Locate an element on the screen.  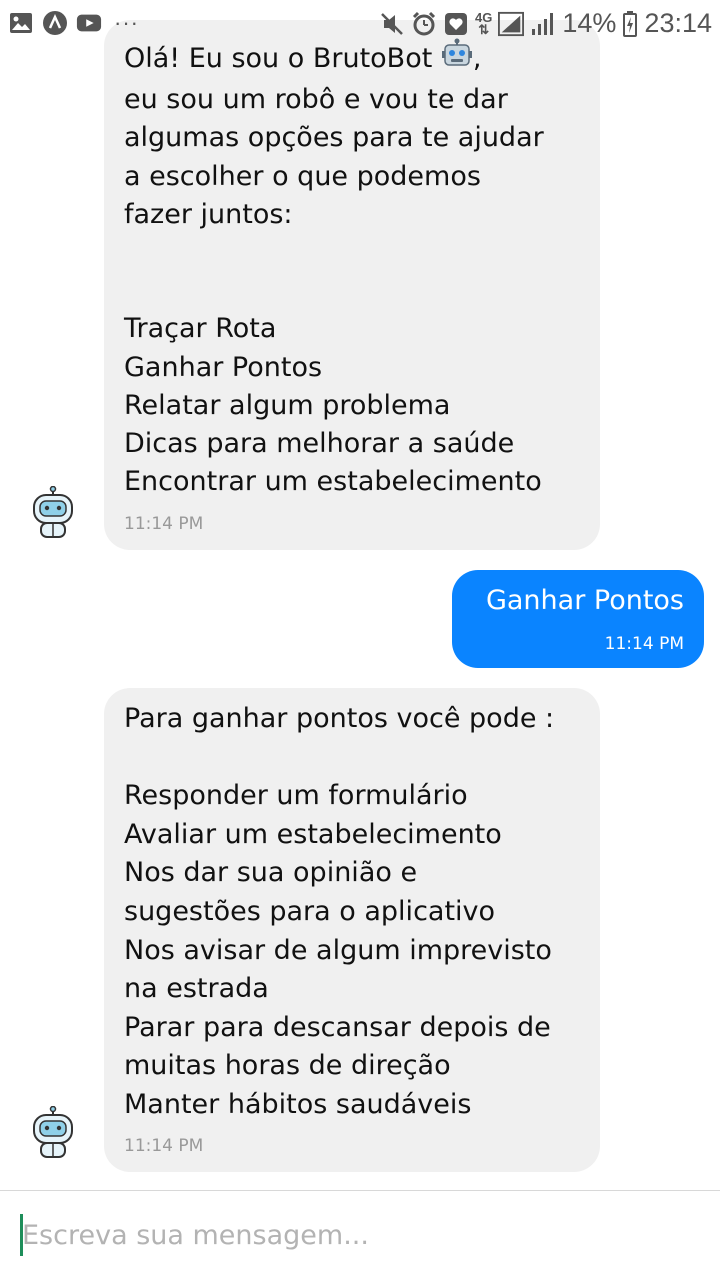
app-a-icon is located at coordinates (55, 23).